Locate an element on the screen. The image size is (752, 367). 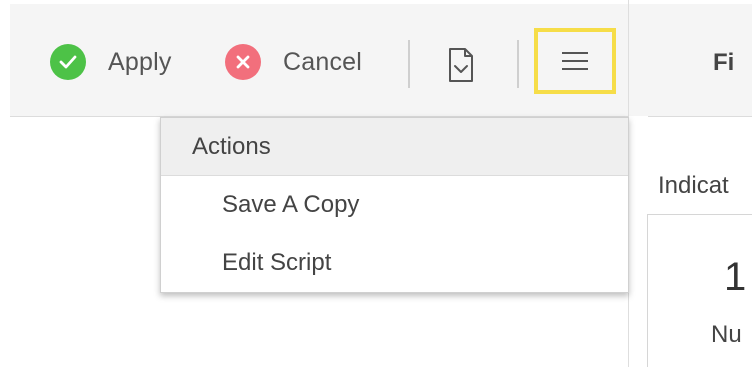
edit-script-menu-item: Edit Script is located at coordinates (394, 263).